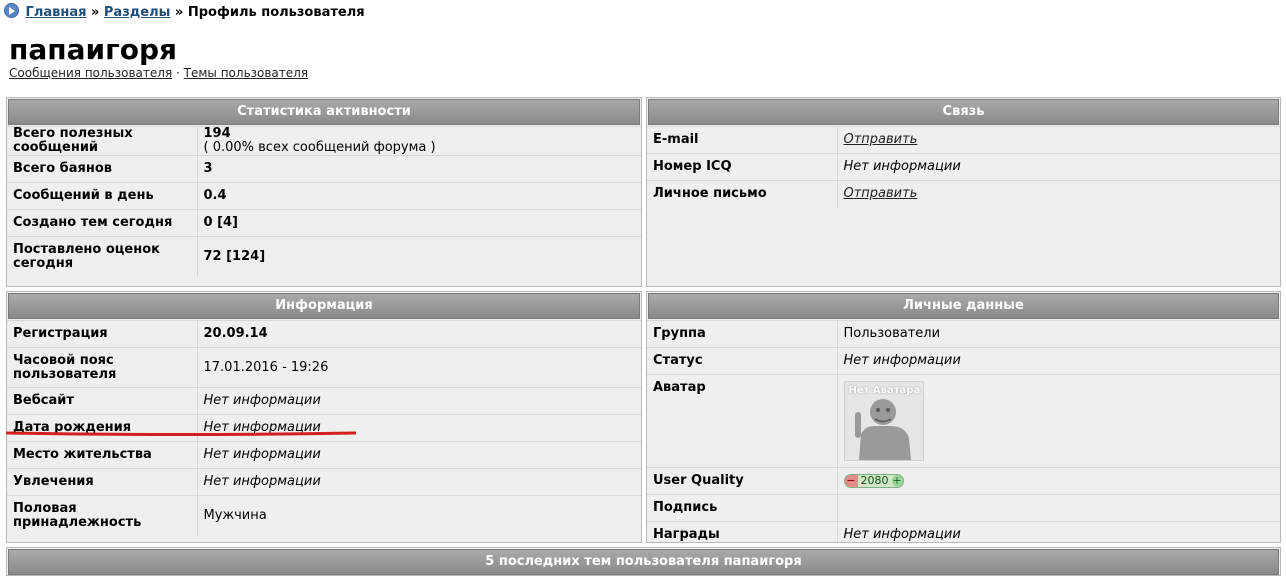  What do you see at coordinates (1058, 421) in the screenshot?
I see `row-value: Нет Аватара` at bounding box center [1058, 421].